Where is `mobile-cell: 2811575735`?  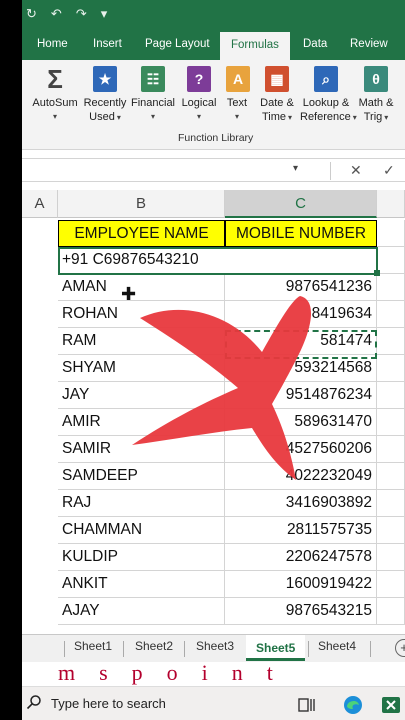
mobile-cell: 2811575735 is located at coordinates (301, 530).